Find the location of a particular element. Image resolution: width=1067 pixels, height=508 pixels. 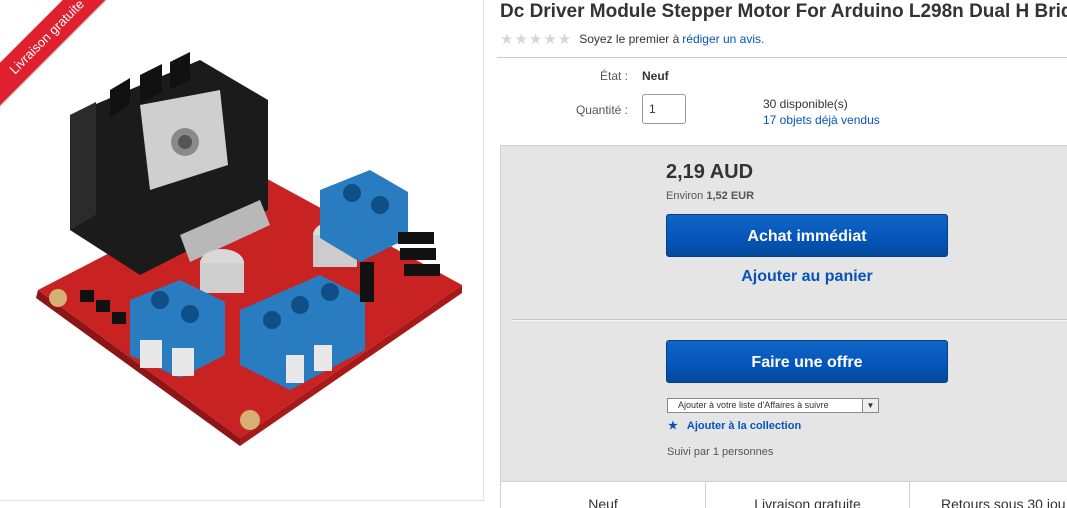

write-review-link: rédiger un avis. is located at coordinates (723, 39).